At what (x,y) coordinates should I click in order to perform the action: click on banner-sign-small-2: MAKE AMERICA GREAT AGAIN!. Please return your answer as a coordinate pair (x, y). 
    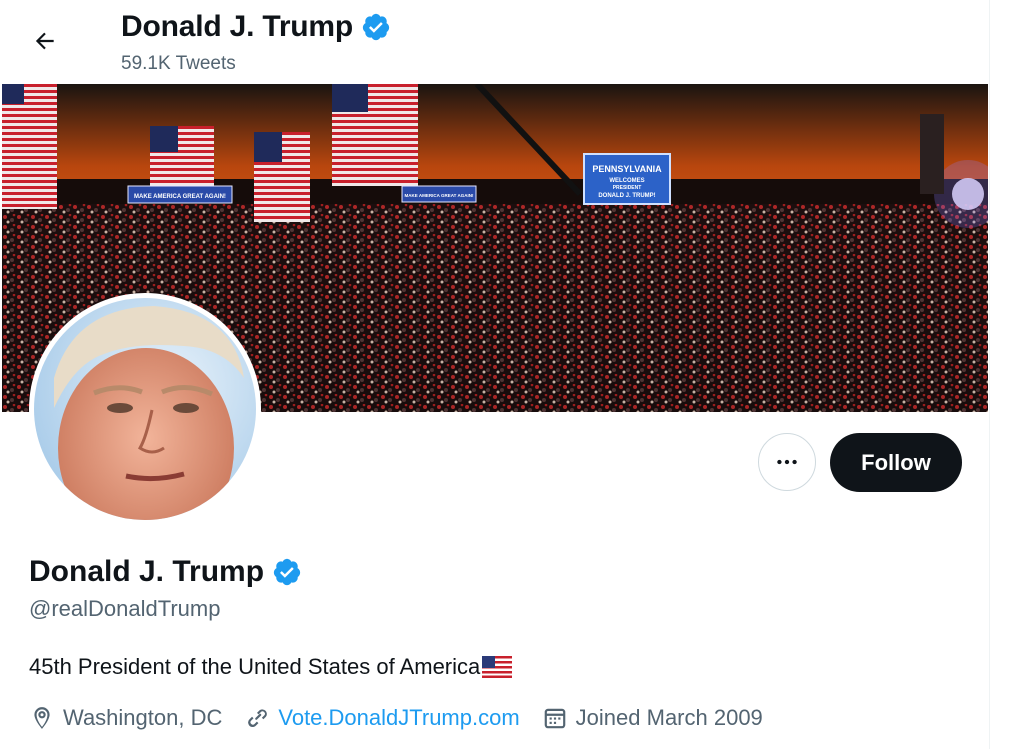
    Looking at the image, I should click on (439, 195).